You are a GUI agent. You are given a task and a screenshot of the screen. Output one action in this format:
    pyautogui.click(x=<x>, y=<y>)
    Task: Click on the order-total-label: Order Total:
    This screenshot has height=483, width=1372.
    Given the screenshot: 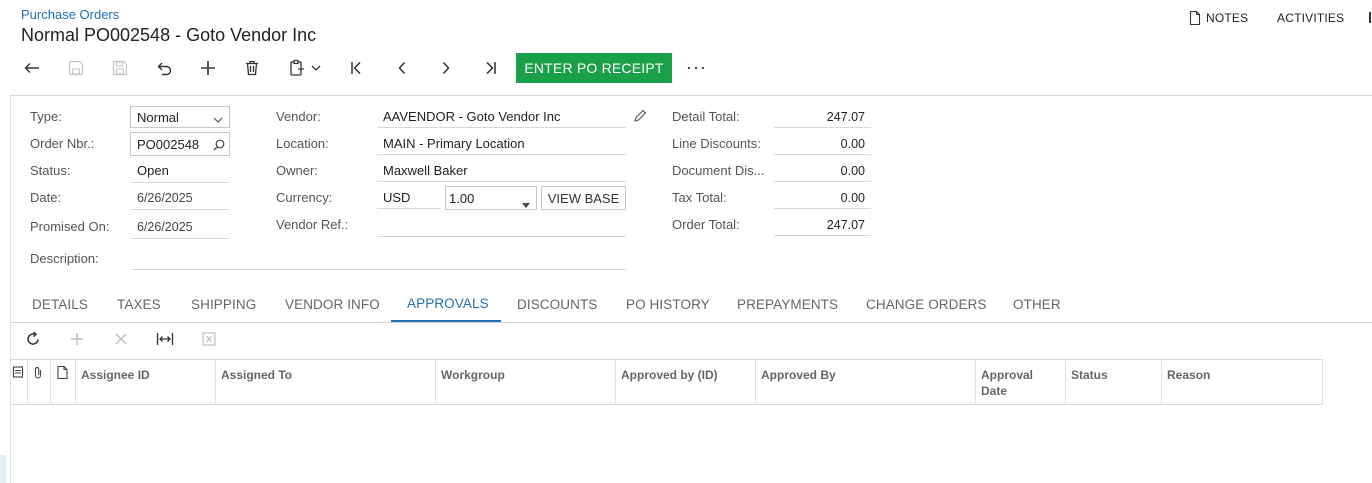 What is the action you would take?
    pyautogui.click(x=706, y=224)
    